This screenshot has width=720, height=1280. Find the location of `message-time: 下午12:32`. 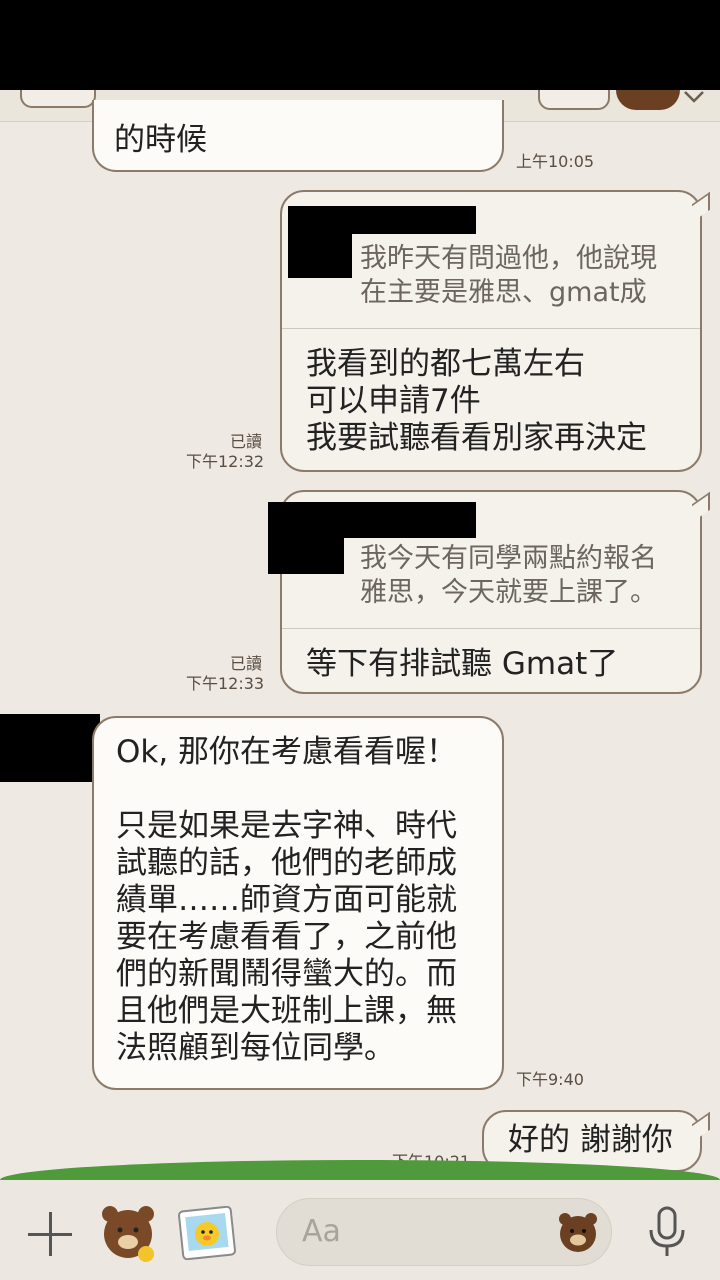

message-time: 下午12:32 is located at coordinates (225, 461).